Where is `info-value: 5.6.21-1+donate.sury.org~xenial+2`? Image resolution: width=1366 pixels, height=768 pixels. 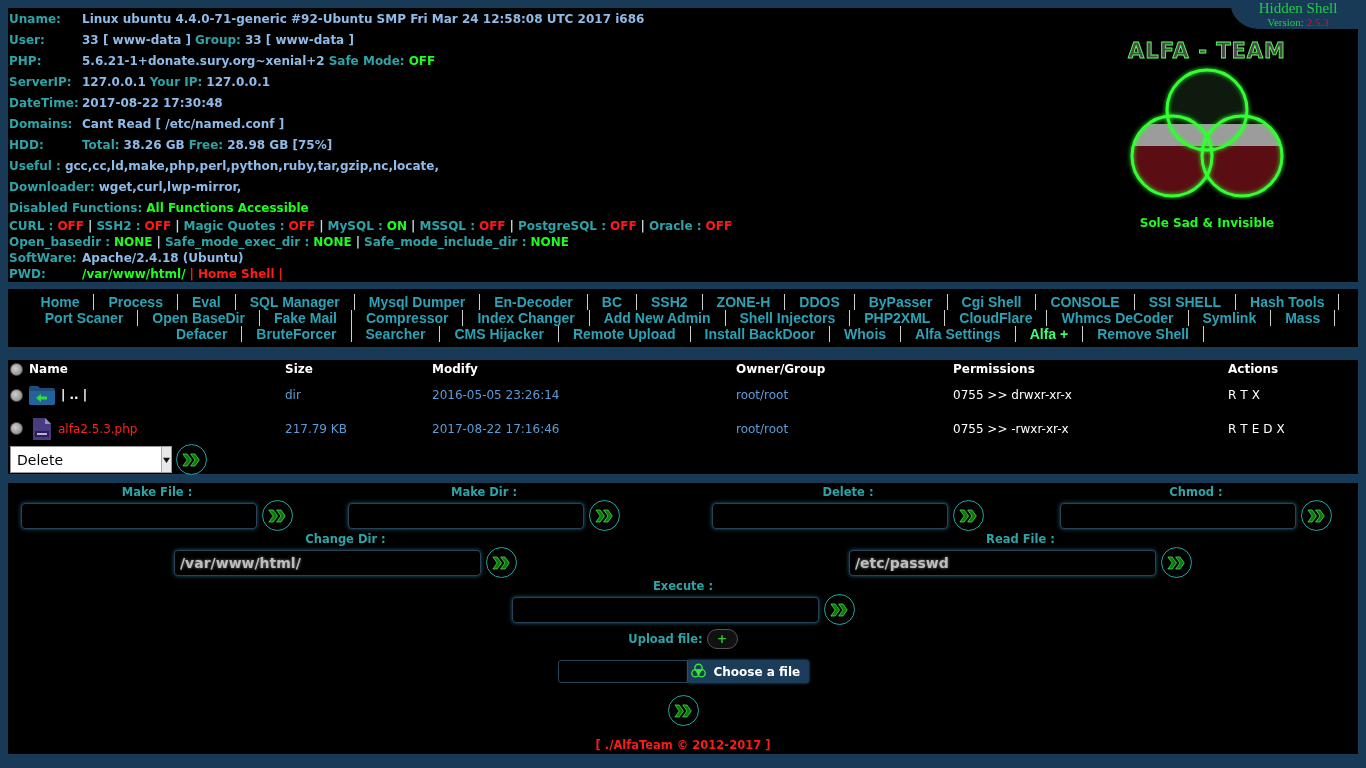 info-value: 5.6.21-1+donate.sury.org~xenial+2 is located at coordinates (203, 60).